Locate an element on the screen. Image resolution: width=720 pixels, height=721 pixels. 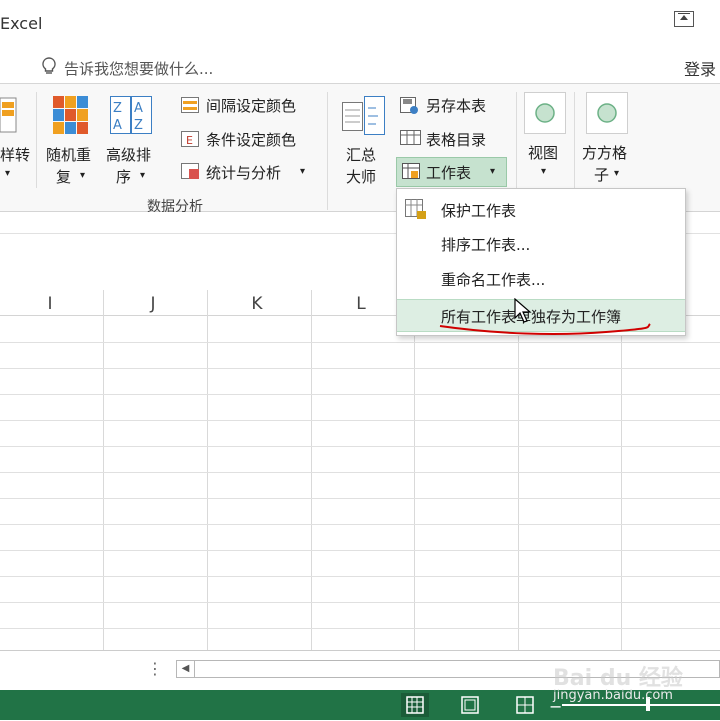
summary-master-icon is located at coordinates (364, 118).